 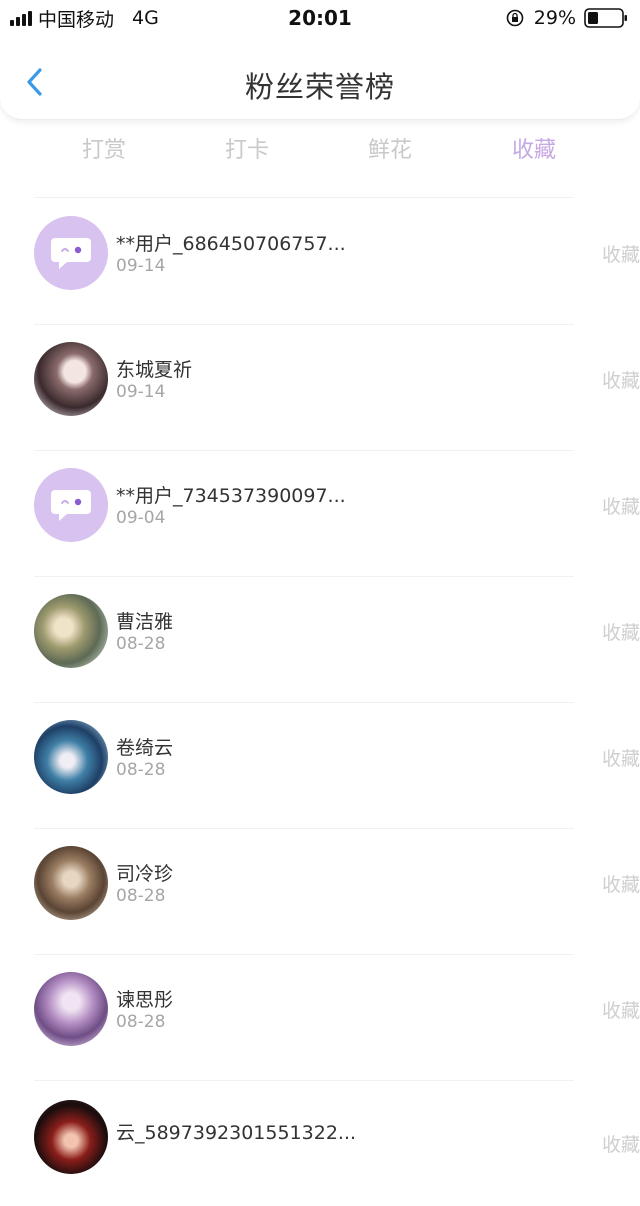 What do you see at coordinates (145, 874) in the screenshot?
I see `fan-name: 司冷珍` at bounding box center [145, 874].